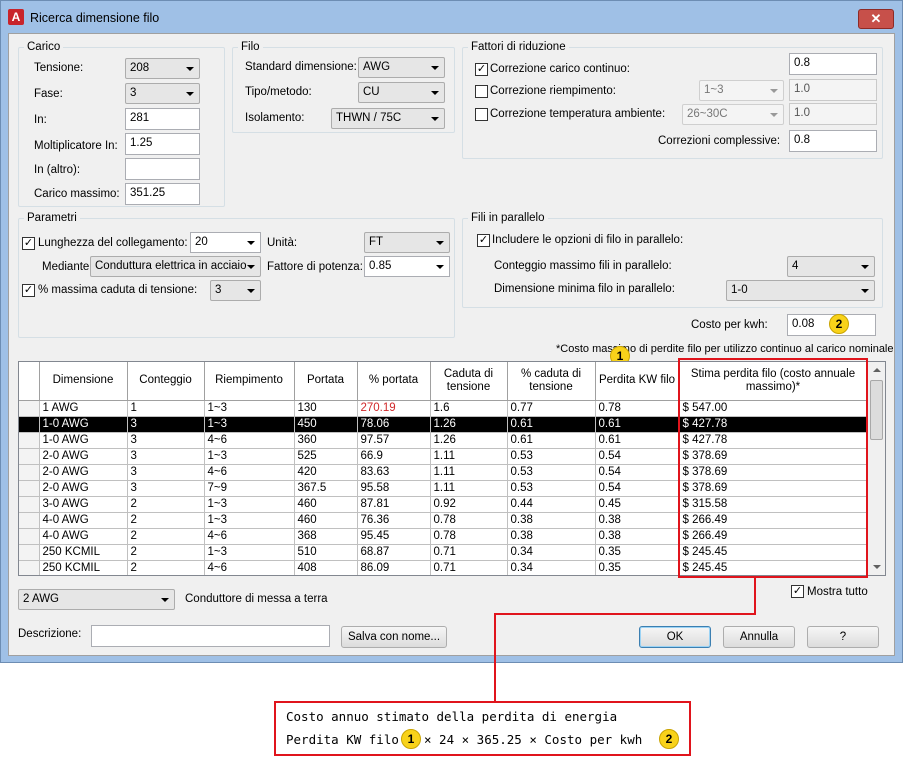  What do you see at coordinates (83, 381) in the screenshot?
I see `col-header-dimensione: Dimensione` at bounding box center [83, 381].